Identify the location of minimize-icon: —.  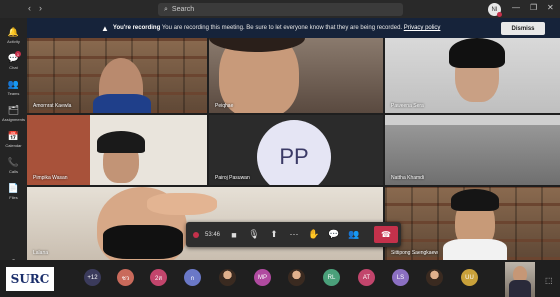
(516, 7).